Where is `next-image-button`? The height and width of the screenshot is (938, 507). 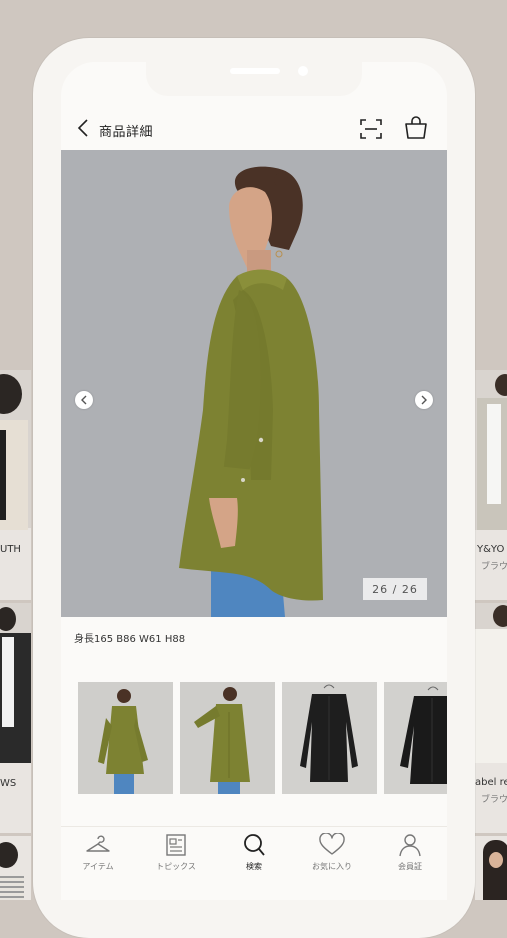
next-image-button is located at coordinates (424, 400).